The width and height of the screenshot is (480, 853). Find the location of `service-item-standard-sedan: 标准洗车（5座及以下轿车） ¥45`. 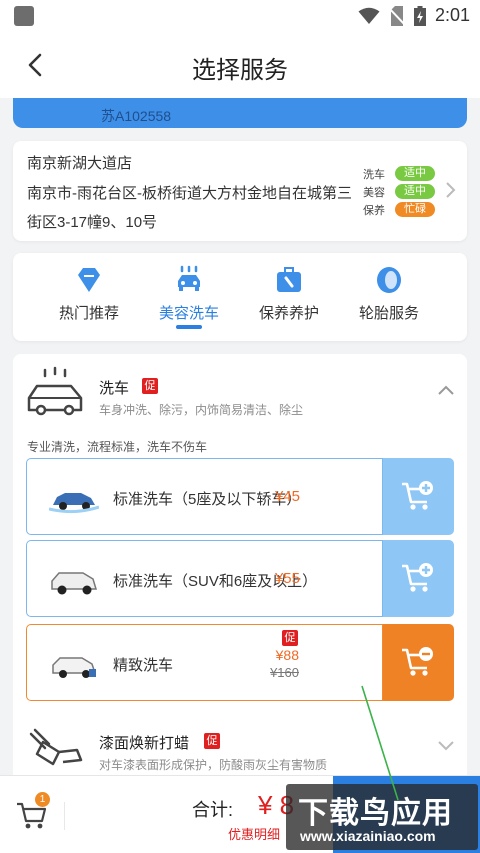

service-item-standard-sedan: 标准洗车（5座及以下轿车） ¥45 is located at coordinates (240, 496).